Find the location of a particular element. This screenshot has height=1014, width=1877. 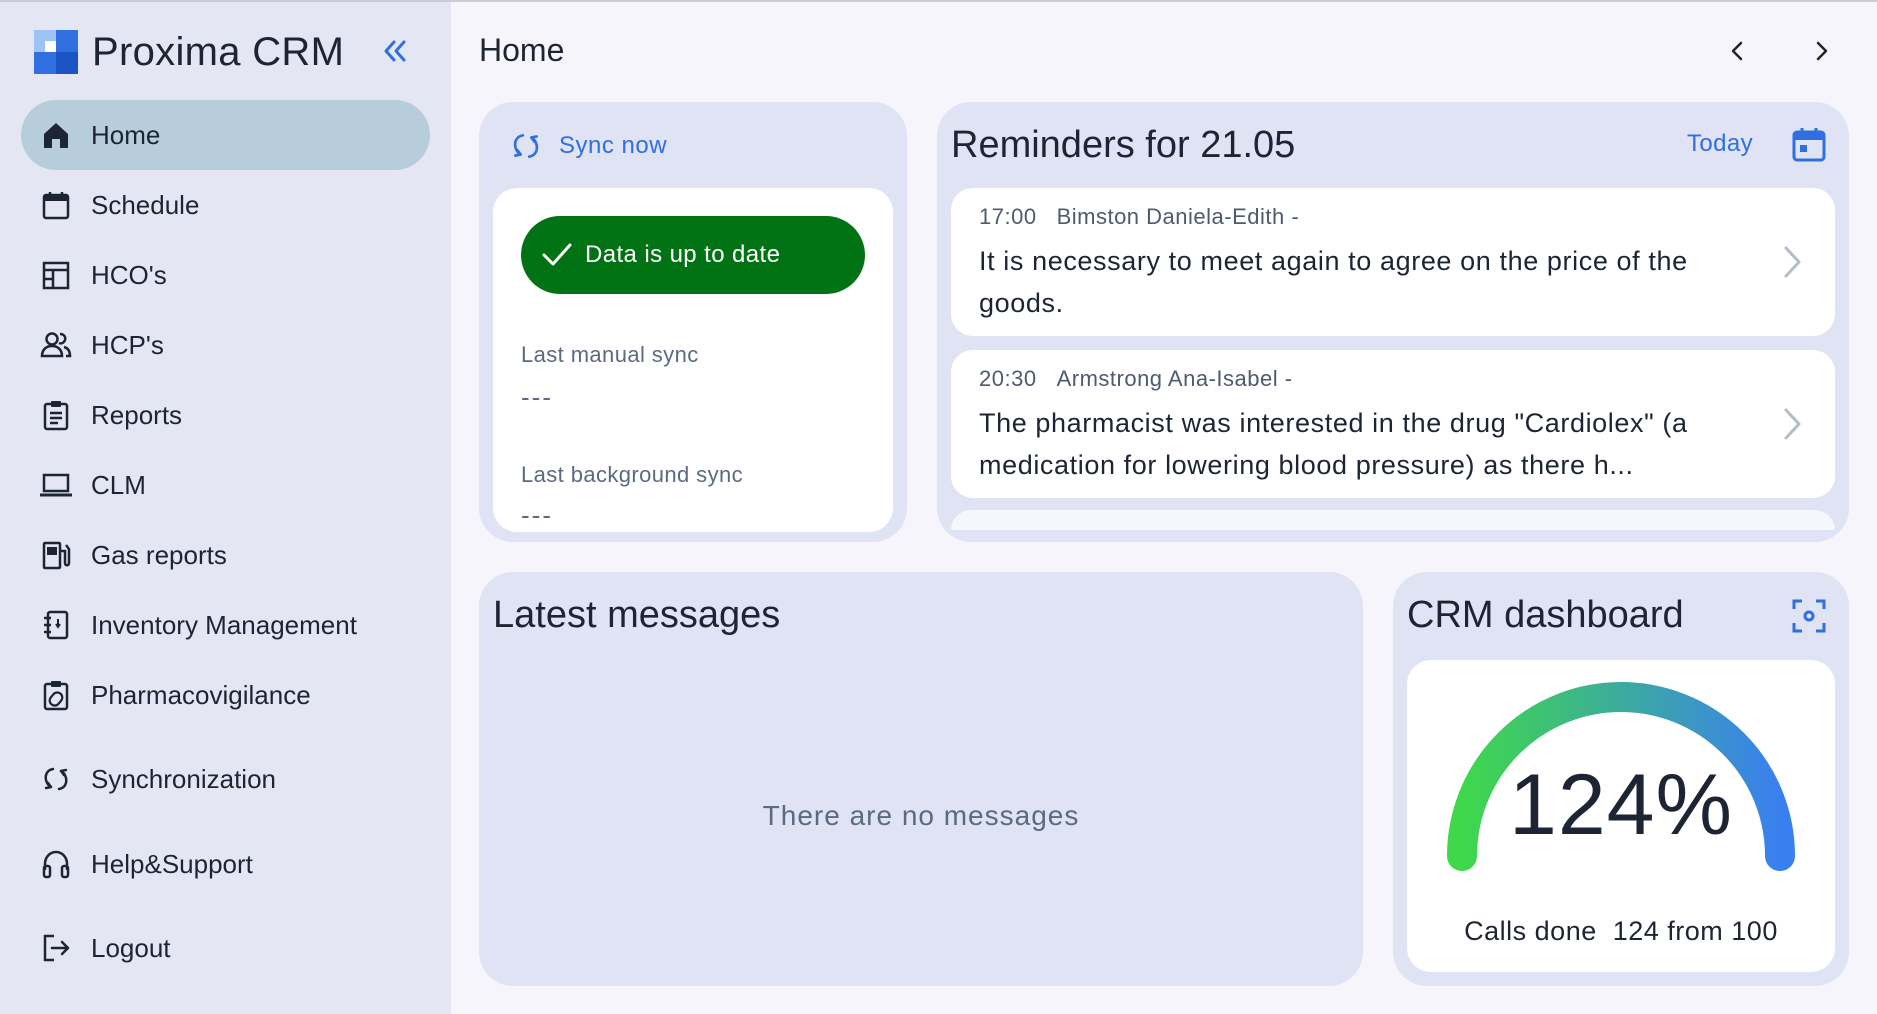

expand-dashboard-button is located at coordinates (1809, 616).